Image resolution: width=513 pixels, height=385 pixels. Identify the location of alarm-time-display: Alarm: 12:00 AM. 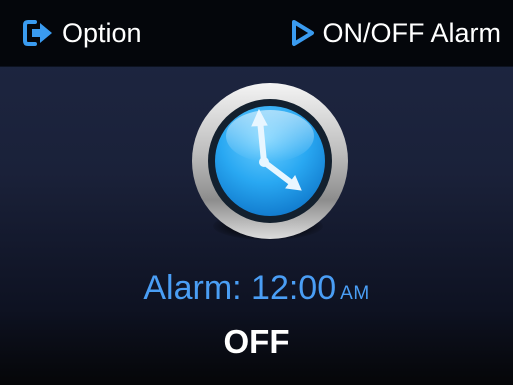
(256, 291).